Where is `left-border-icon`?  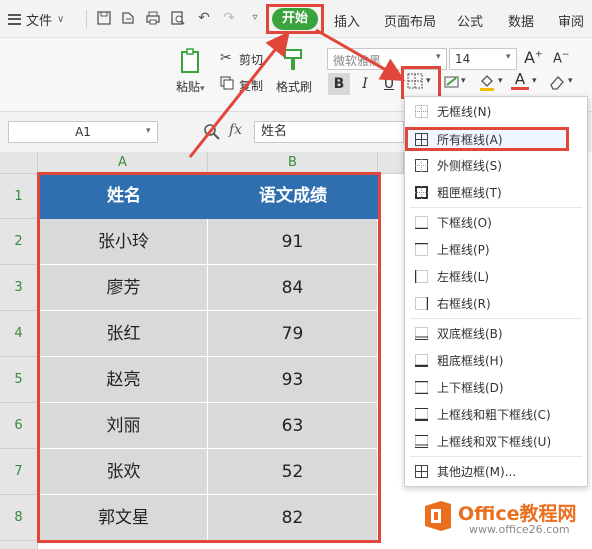 left-border-icon is located at coordinates (421, 276).